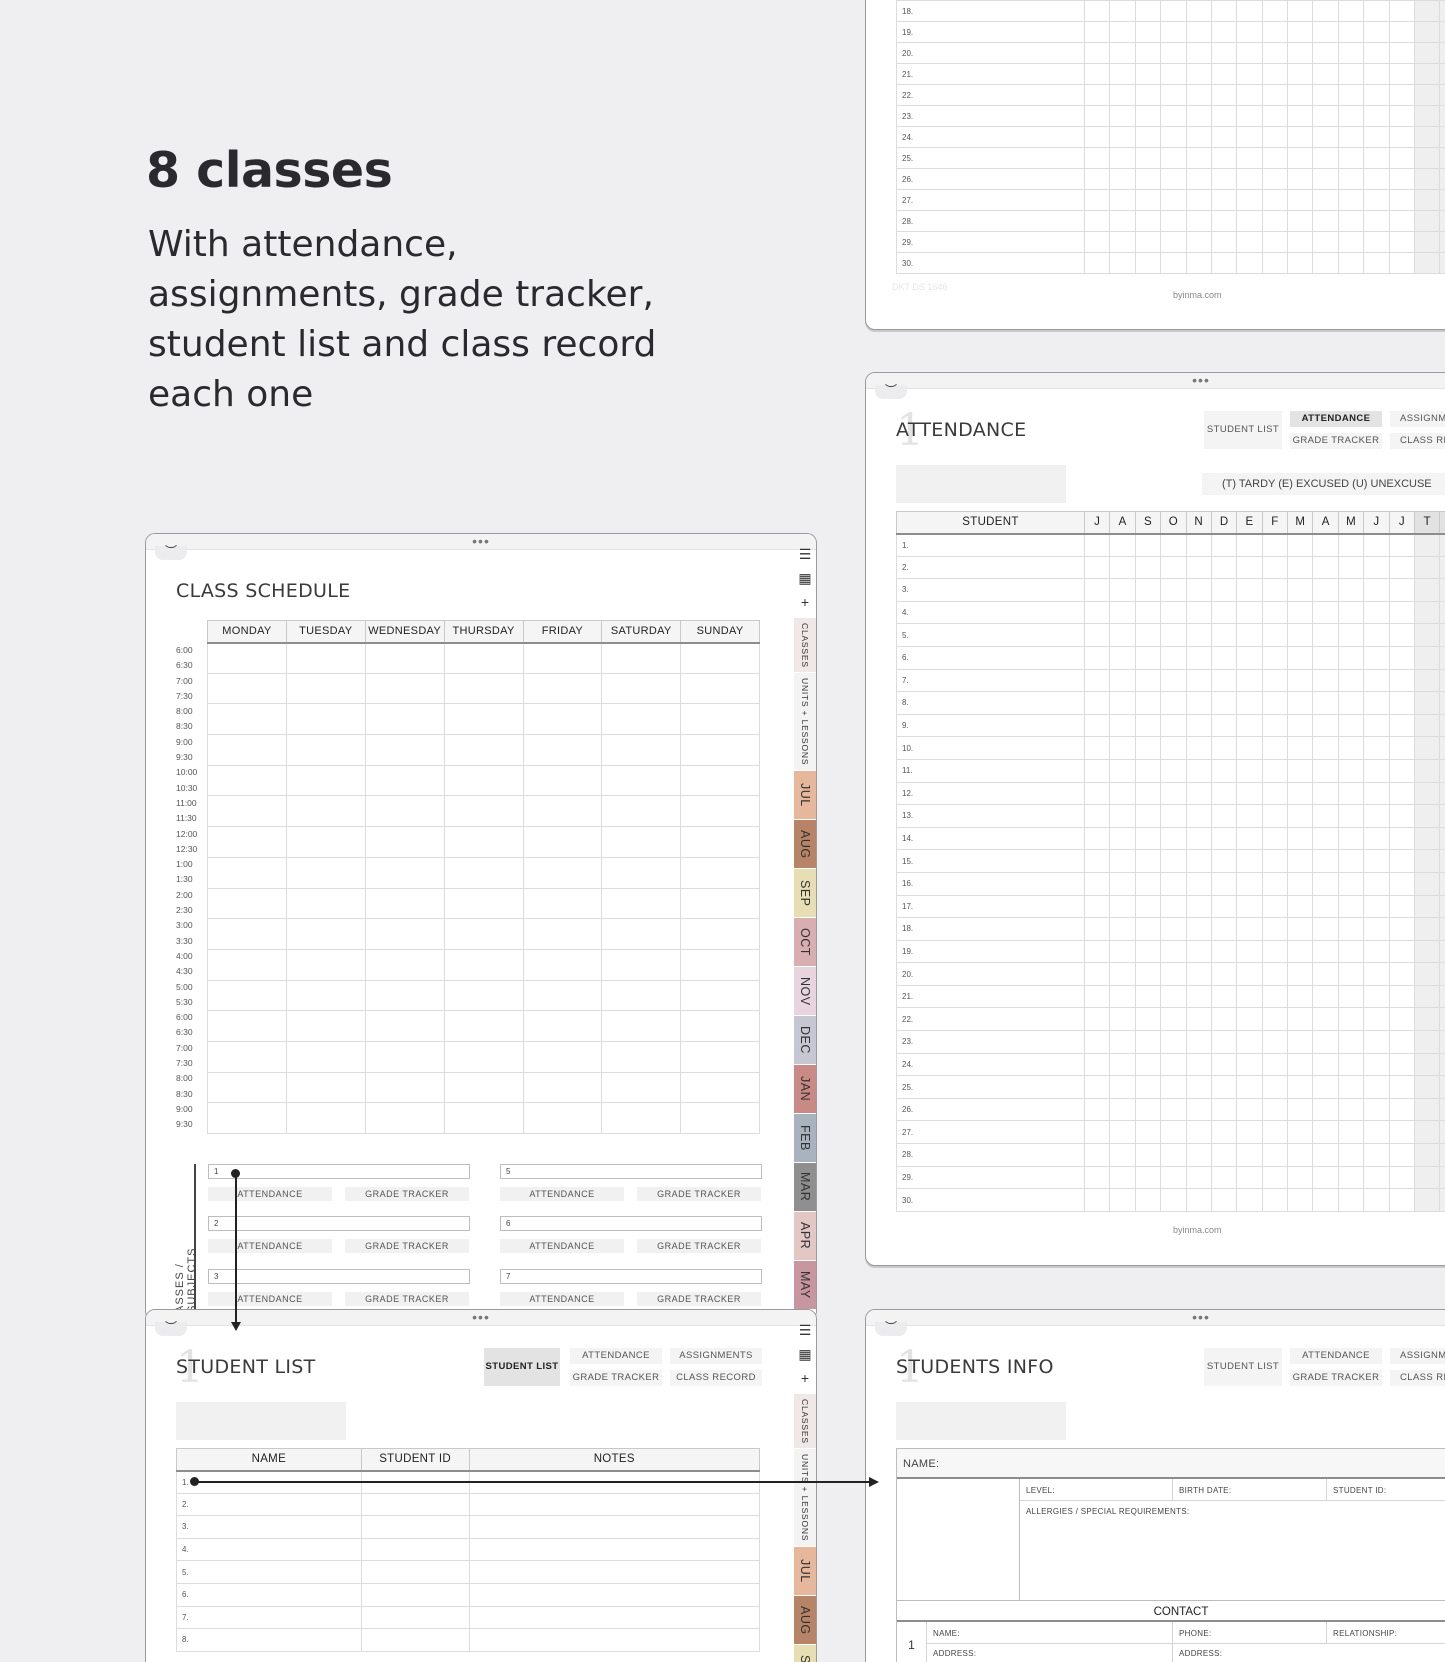 The image size is (1445, 1662). What do you see at coordinates (805, 1571) in the screenshot?
I see `tab-jul: JUL` at bounding box center [805, 1571].